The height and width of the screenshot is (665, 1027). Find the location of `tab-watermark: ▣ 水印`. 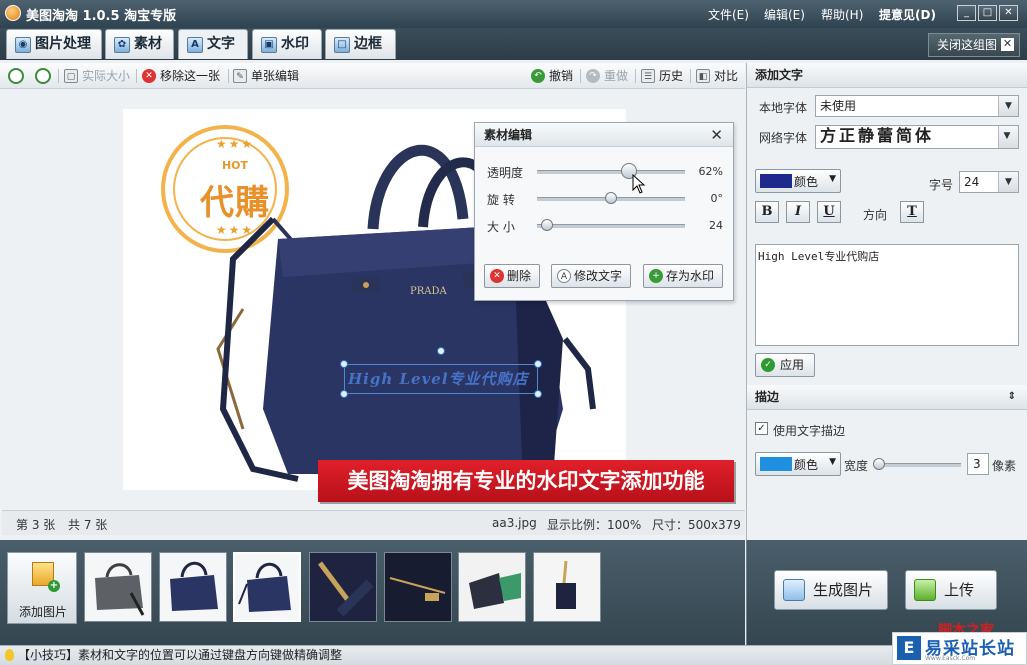

tab-watermark: ▣ 水印 is located at coordinates (287, 44).